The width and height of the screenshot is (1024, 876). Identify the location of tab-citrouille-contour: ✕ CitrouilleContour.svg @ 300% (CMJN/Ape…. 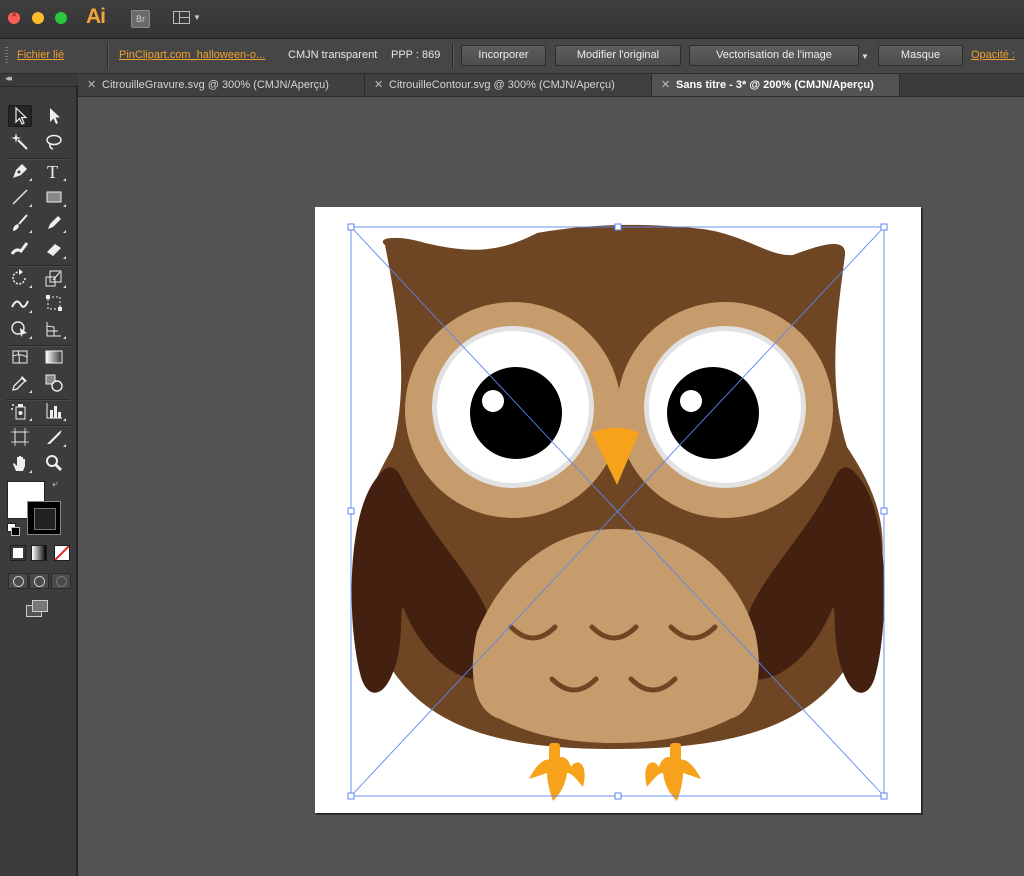
(508, 85).